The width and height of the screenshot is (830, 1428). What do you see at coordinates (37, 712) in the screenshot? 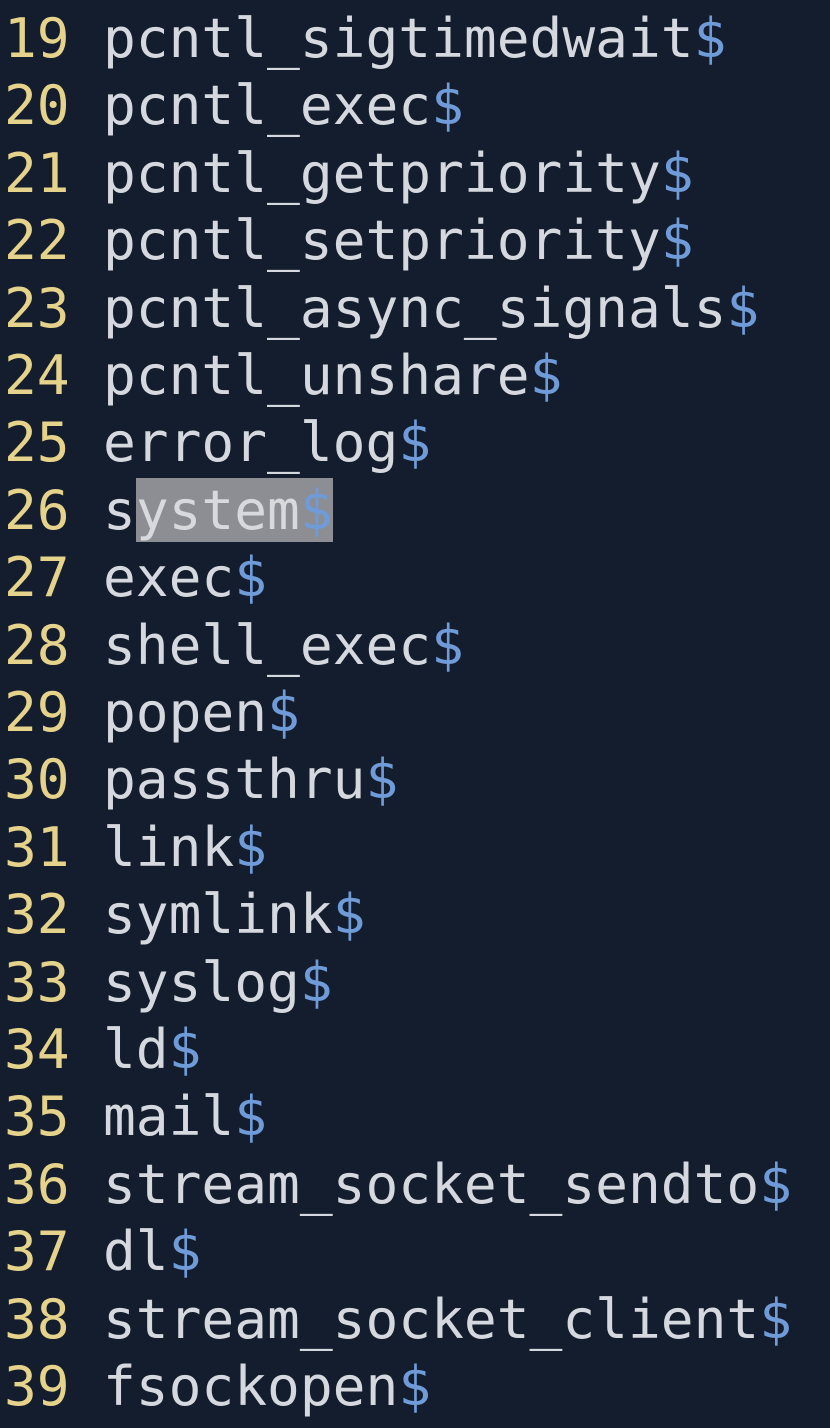
I see `line-number: 29` at bounding box center [37, 712].